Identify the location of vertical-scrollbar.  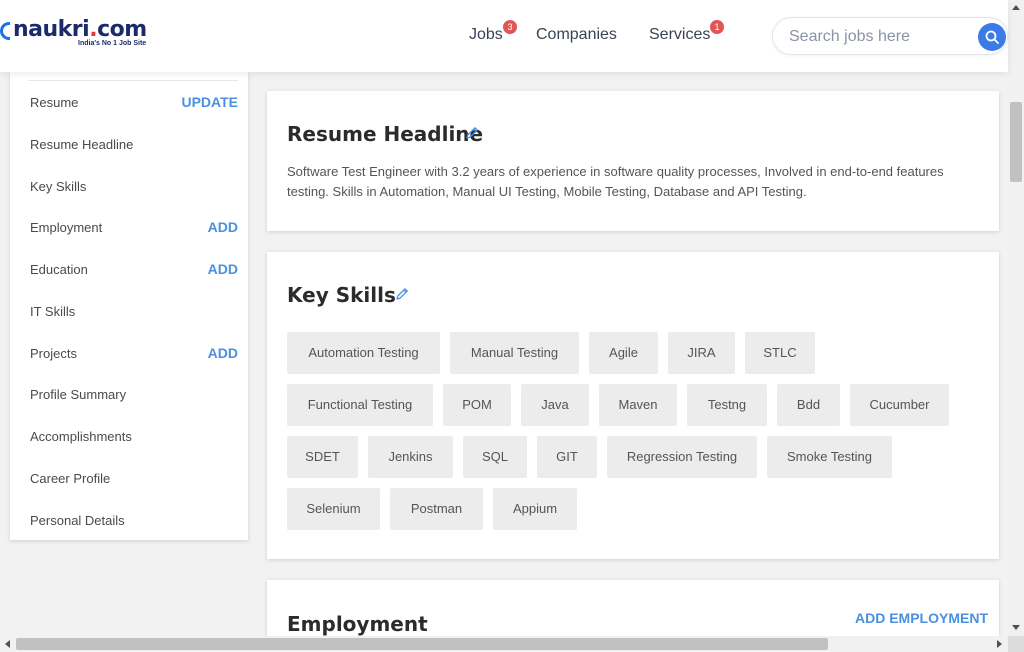
(1016, 318).